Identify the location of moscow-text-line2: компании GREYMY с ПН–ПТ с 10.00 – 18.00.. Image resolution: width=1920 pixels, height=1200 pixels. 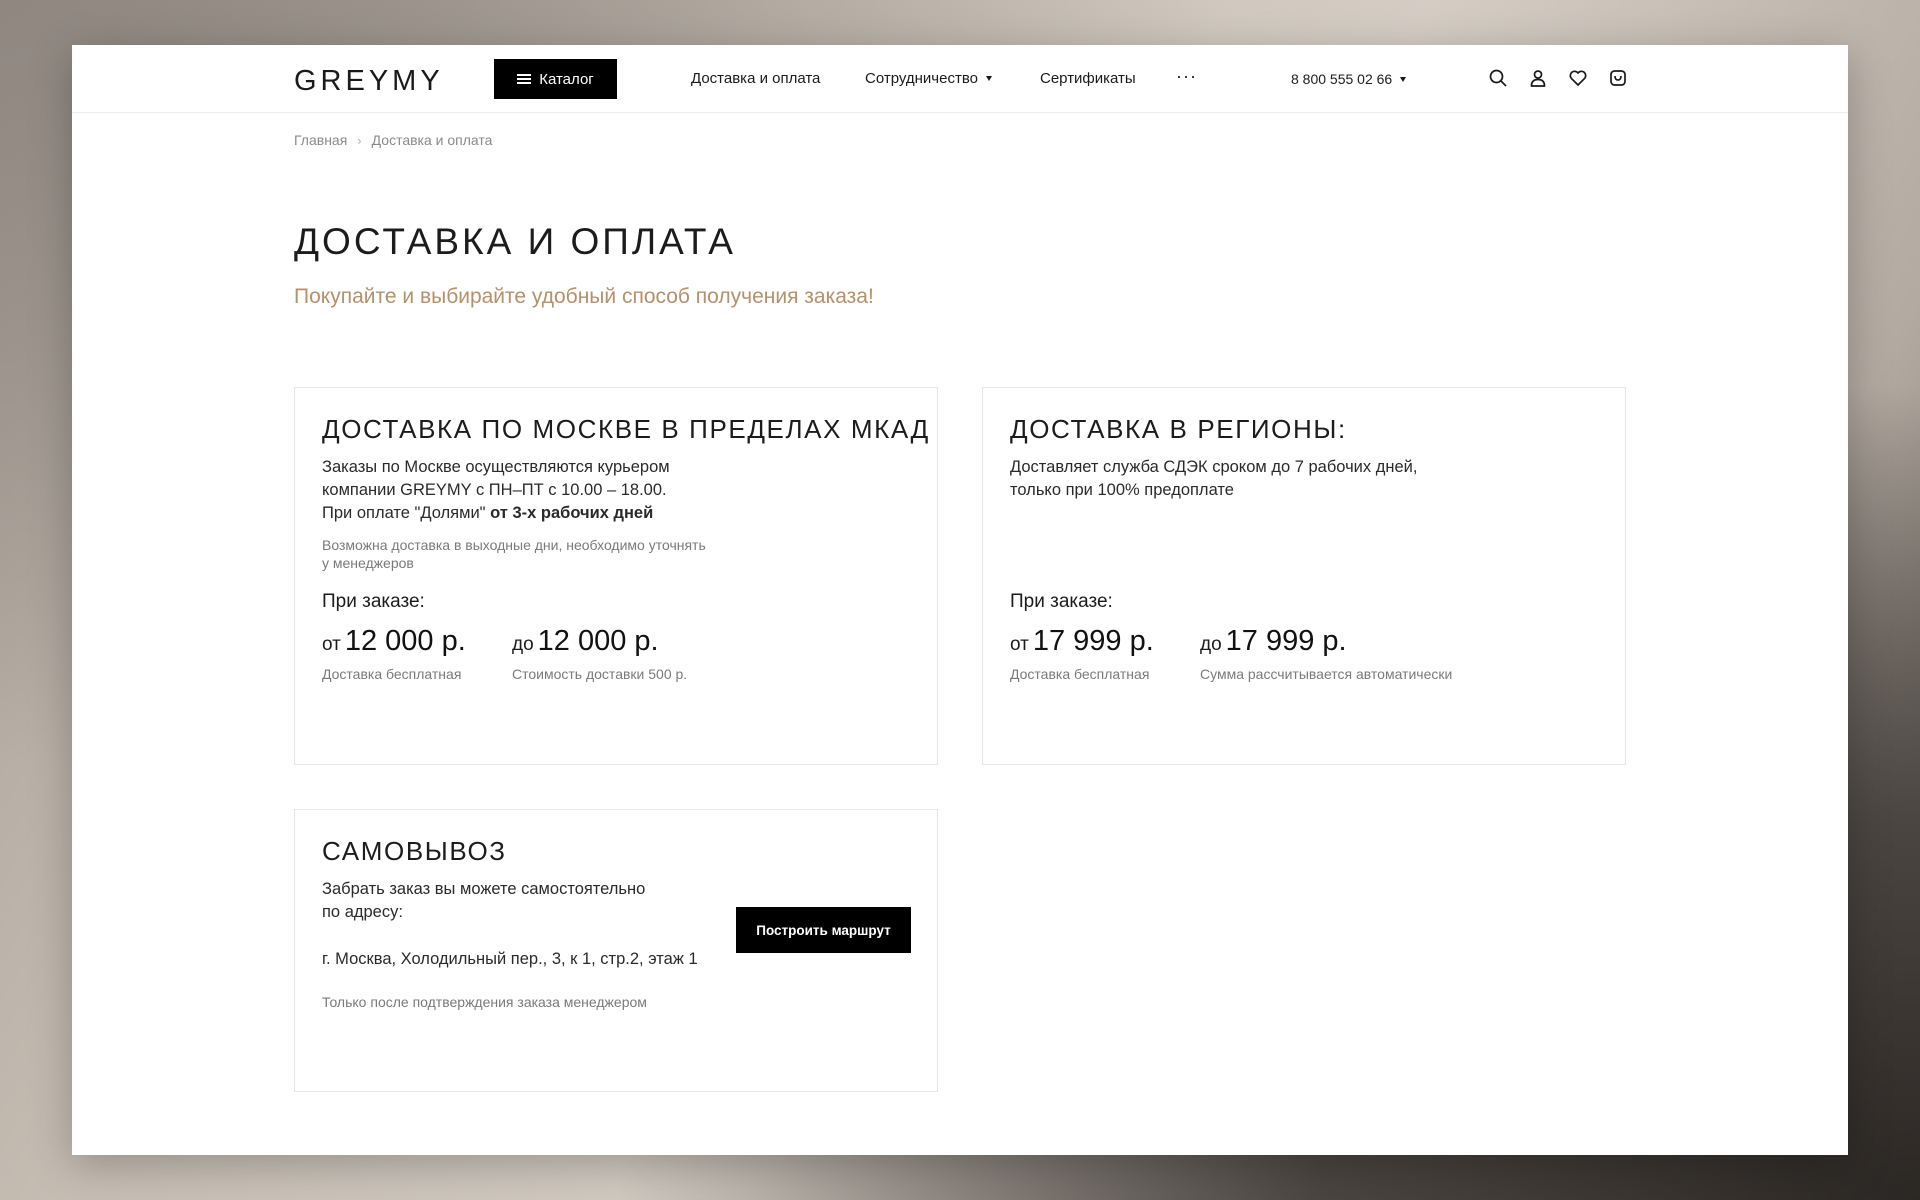
(494, 490).